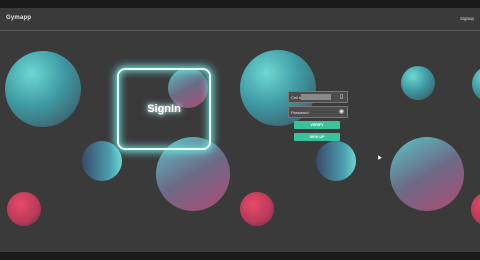  Describe the element at coordinates (18, 18) in the screenshot. I see `brand-logo: Gymapp` at that location.